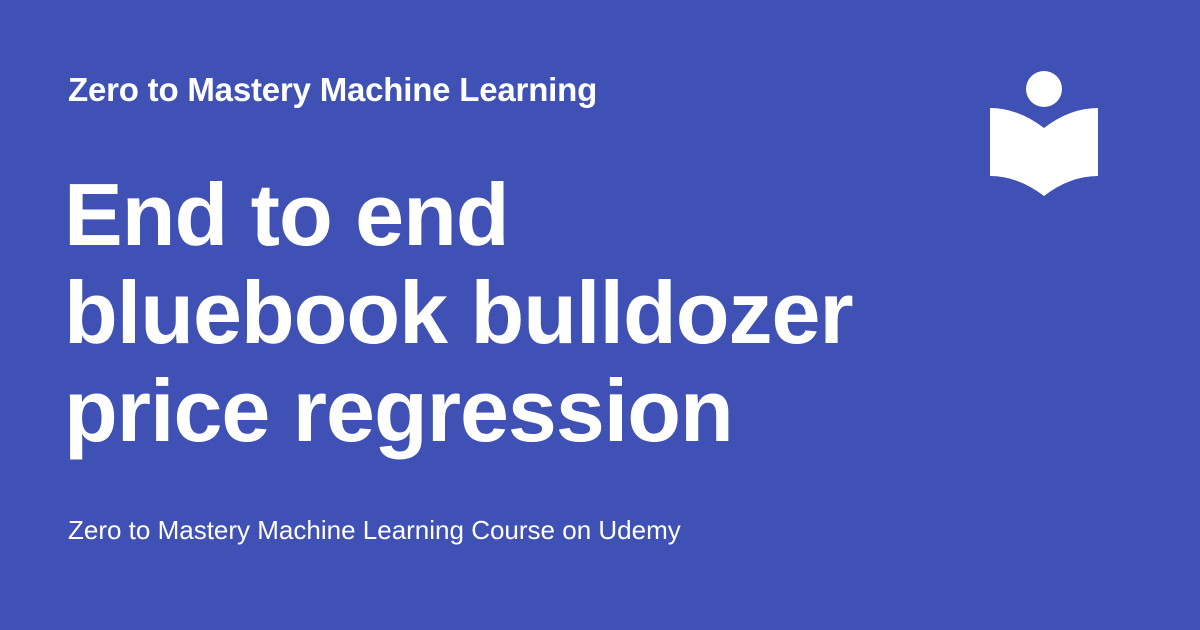 The width and height of the screenshot is (1200, 630). Describe the element at coordinates (459, 312) in the screenshot. I see `title-line-2: bluebook bulldozer` at that location.